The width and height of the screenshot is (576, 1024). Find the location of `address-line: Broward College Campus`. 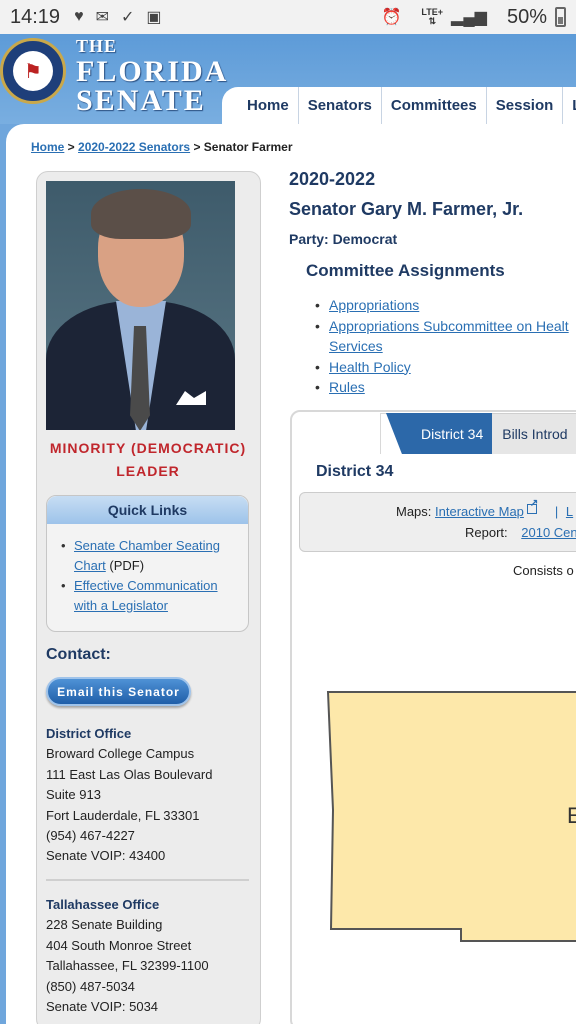

address-line: Broward College Campus is located at coordinates (120, 754).